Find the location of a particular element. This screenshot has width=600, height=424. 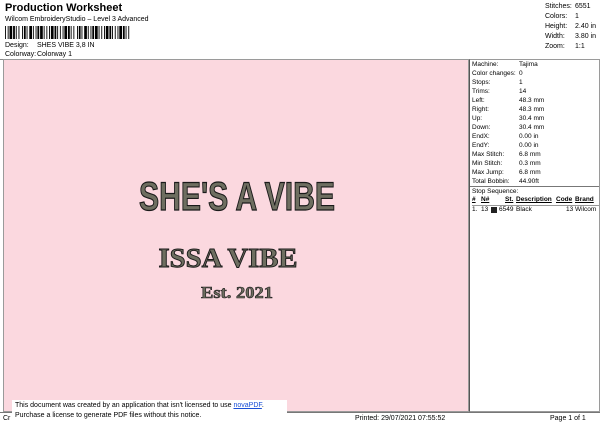

novapdf-link: novaPDF is located at coordinates (247, 405).